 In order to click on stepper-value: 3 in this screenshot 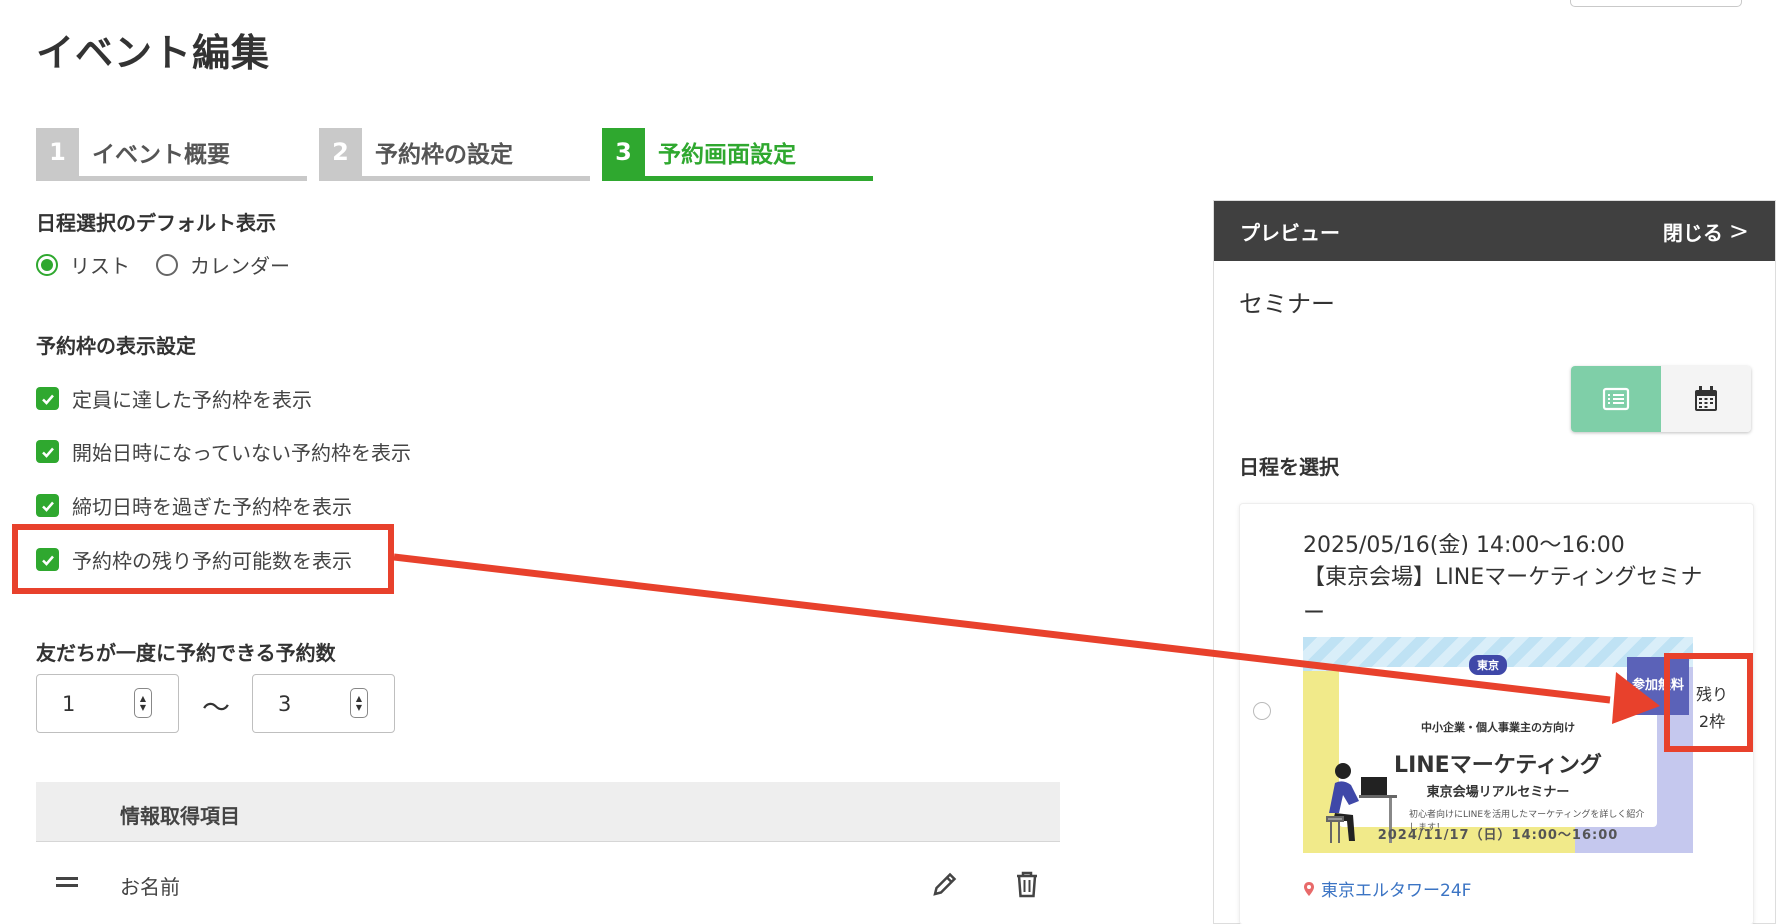, I will do `click(285, 703)`.